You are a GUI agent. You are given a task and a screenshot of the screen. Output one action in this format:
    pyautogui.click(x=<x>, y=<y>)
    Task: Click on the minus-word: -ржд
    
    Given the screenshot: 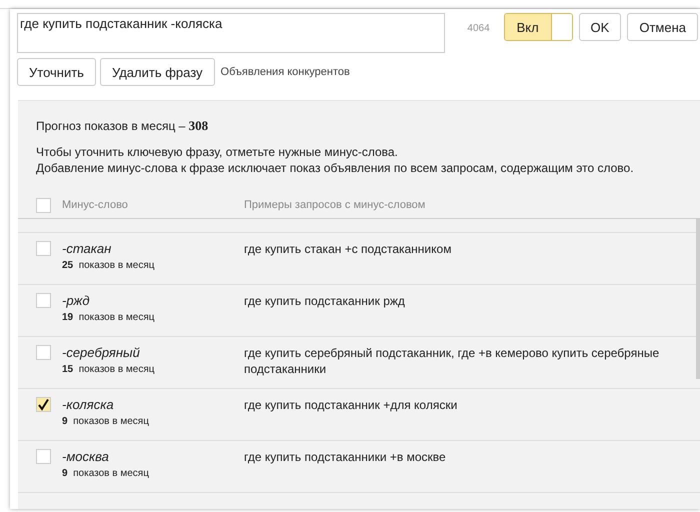 What is the action you would take?
    pyautogui.click(x=76, y=300)
    